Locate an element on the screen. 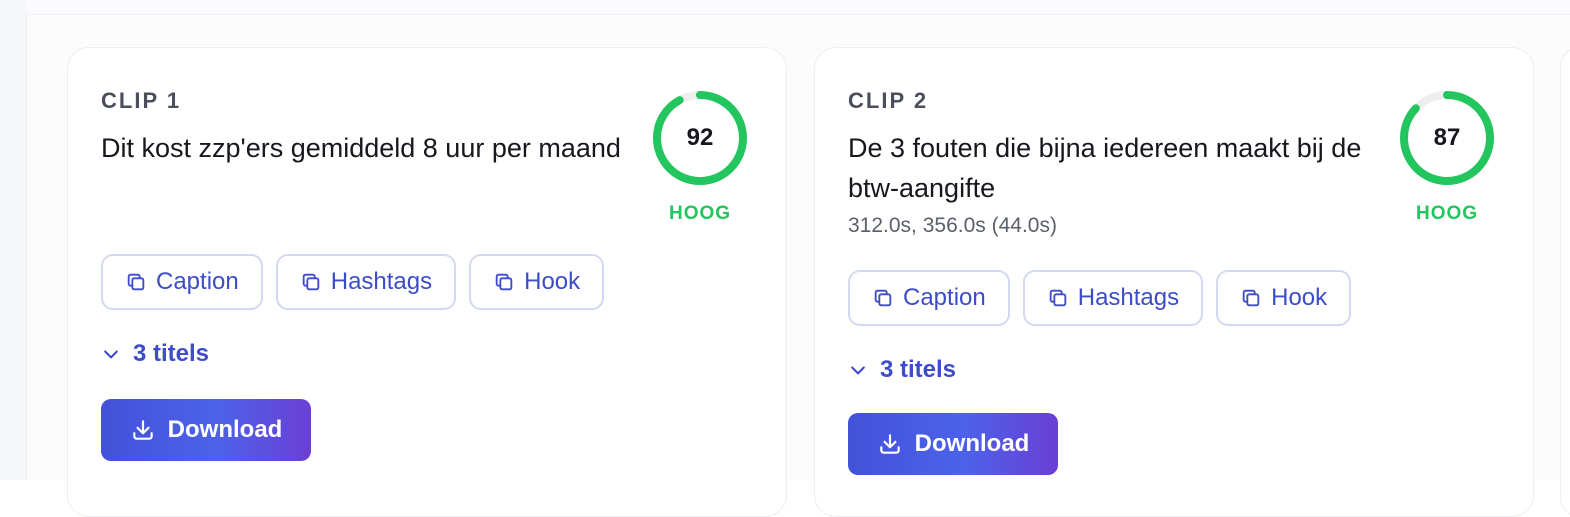  score-value: 92 is located at coordinates (700, 137).